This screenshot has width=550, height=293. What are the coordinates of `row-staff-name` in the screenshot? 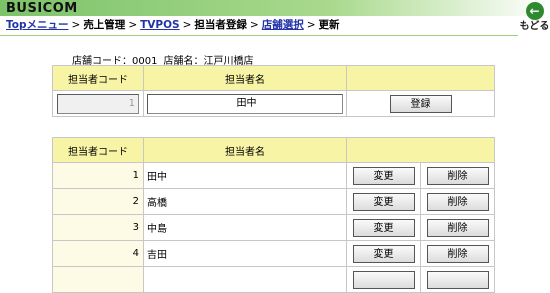 It's located at (245, 279).